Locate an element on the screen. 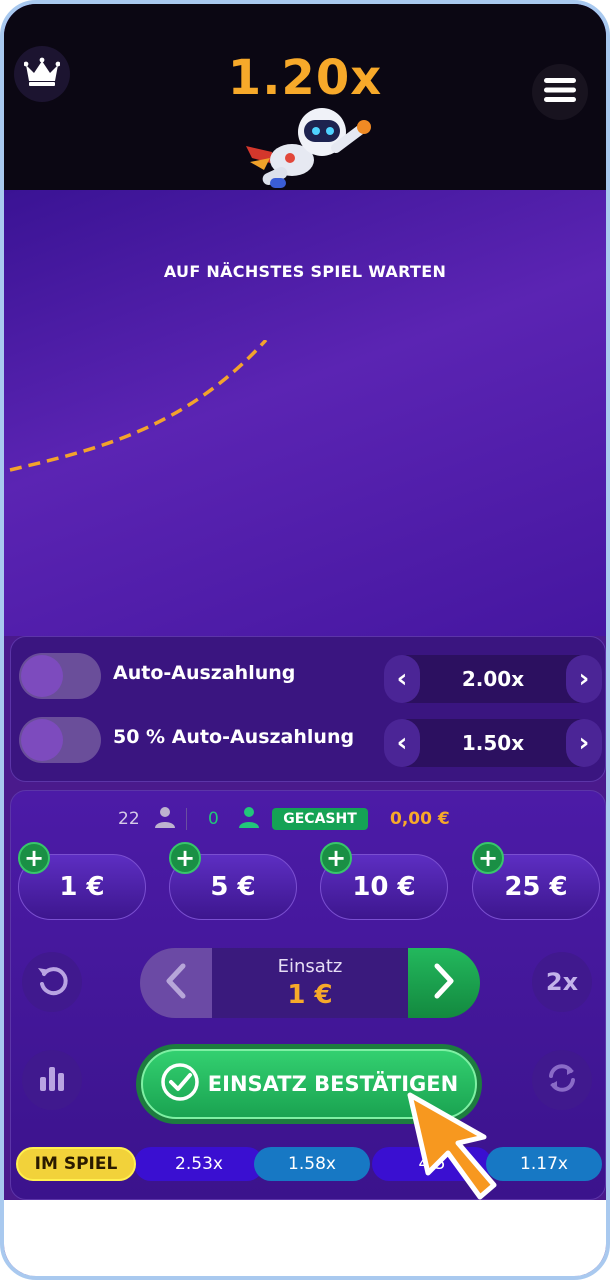  cashed-amount: 0,00 € is located at coordinates (420, 819).